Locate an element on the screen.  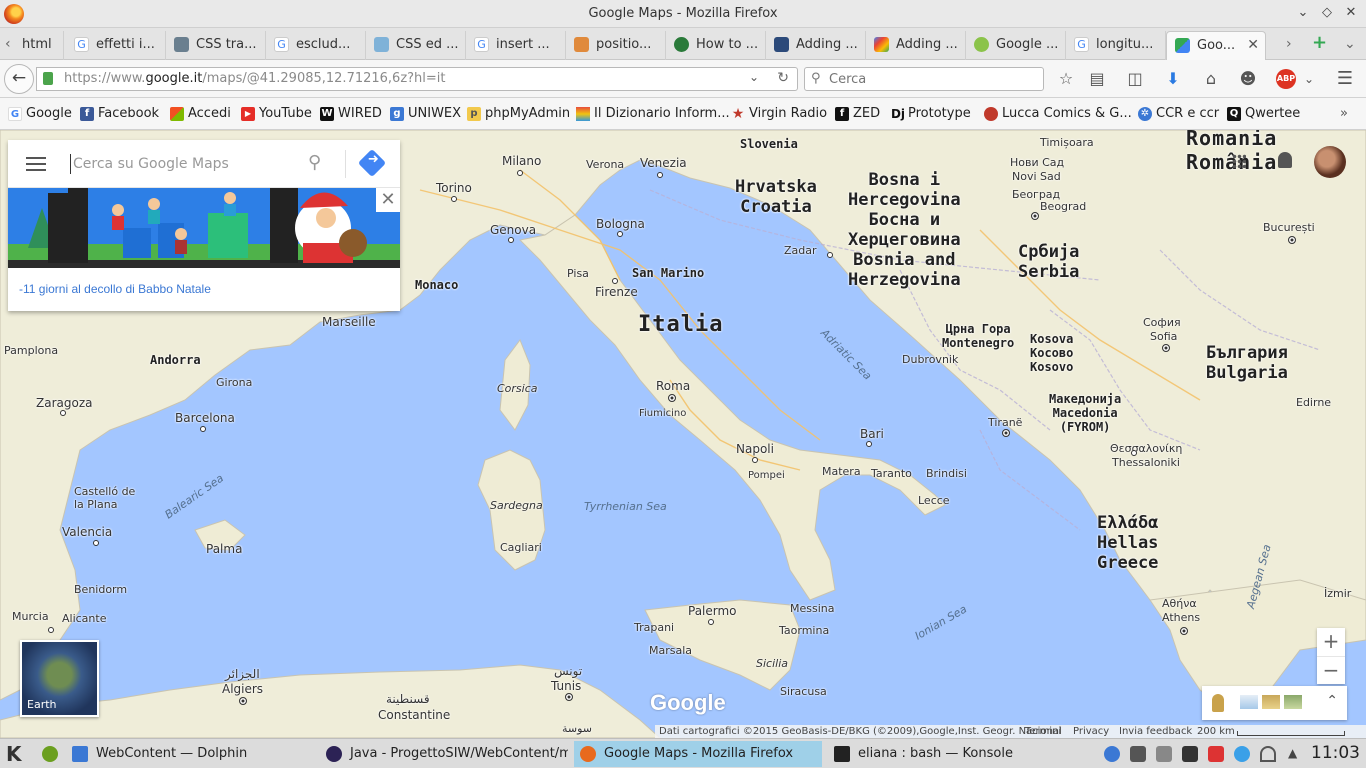
maximize-icon: ◇ is located at coordinates (1327, 12).